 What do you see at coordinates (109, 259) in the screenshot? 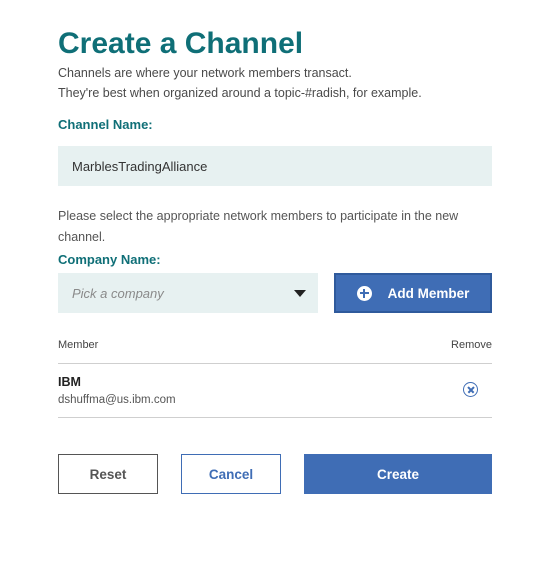
I see `company-name-label: Company Name:` at bounding box center [109, 259].